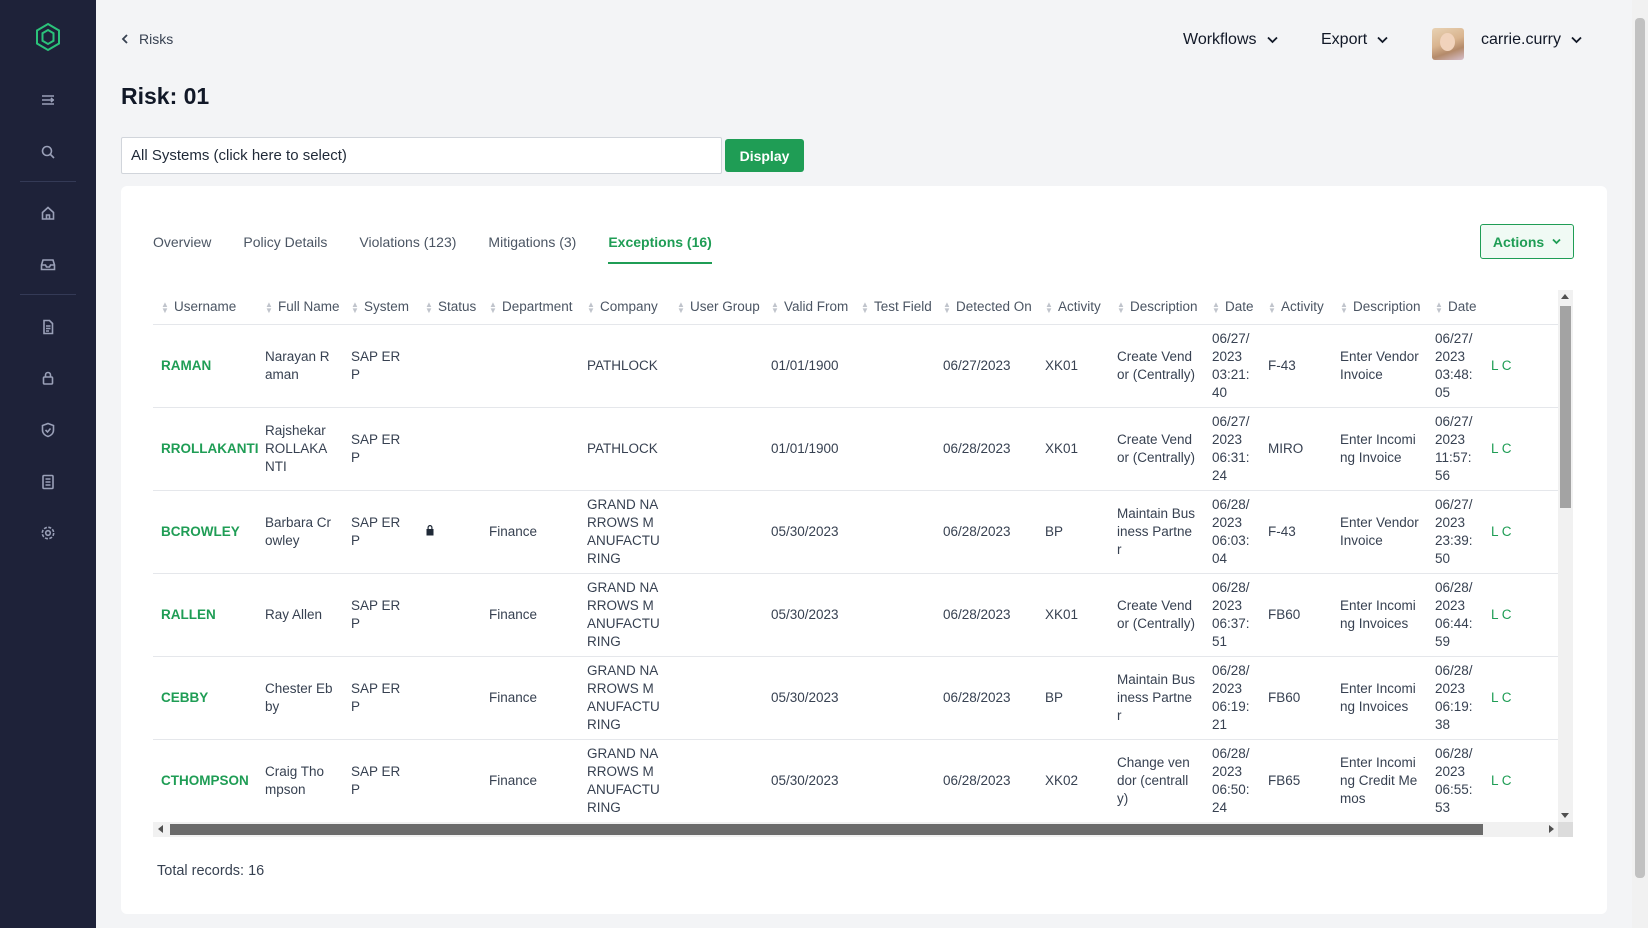 This screenshot has width=1648, height=928. What do you see at coordinates (449, 307) in the screenshot?
I see `column-header: ▲ ▼ Status` at bounding box center [449, 307].